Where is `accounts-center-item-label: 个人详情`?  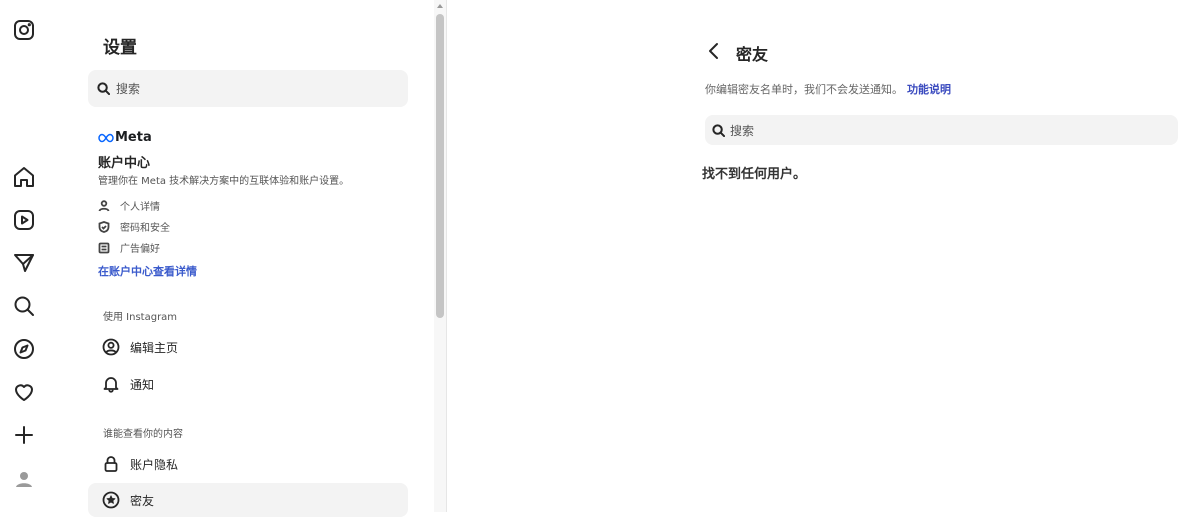 accounts-center-item-label: 个人详情 is located at coordinates (140, 207).